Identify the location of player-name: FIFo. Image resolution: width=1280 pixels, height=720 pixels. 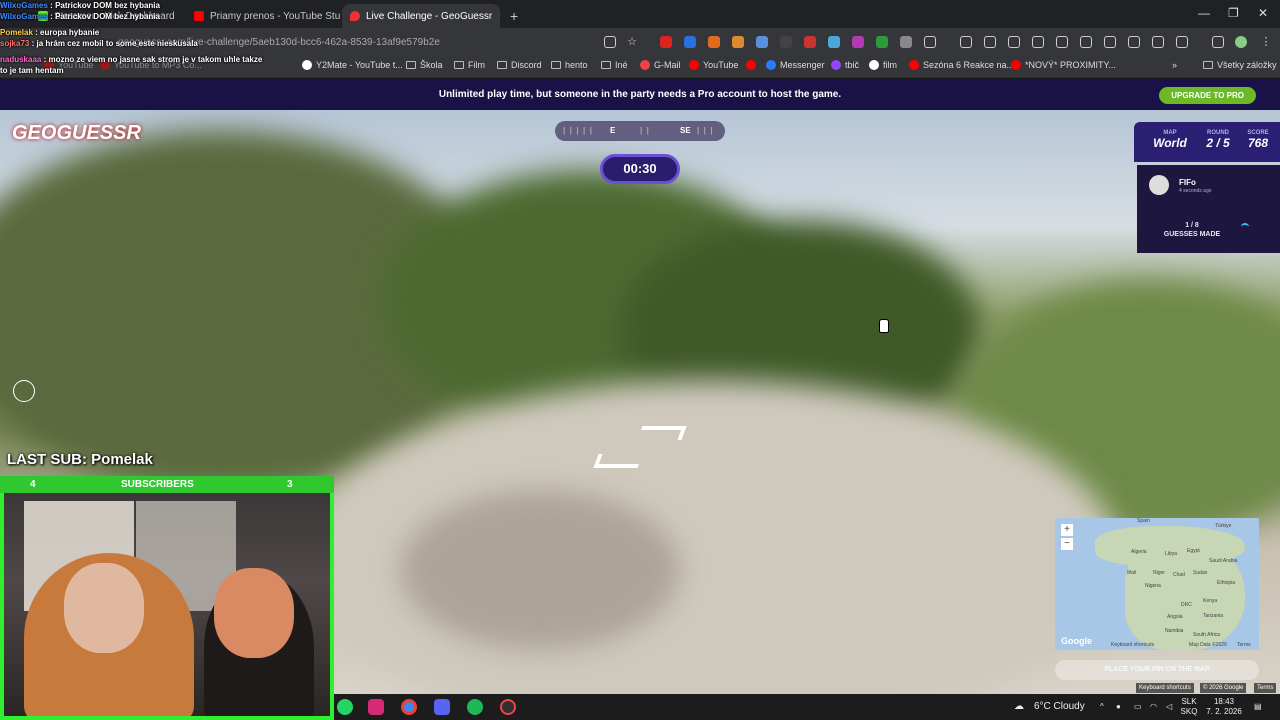
(1187, 182).